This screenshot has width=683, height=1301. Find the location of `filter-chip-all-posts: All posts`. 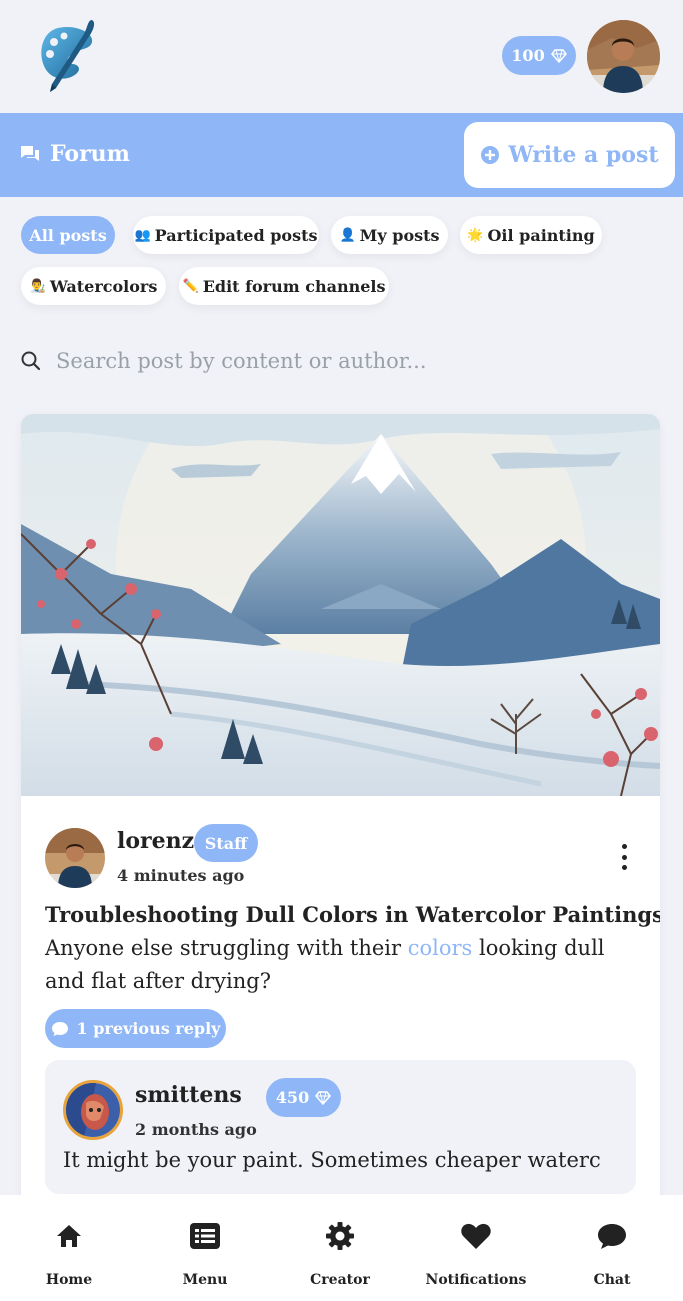

filter-chip-all-posts: All posts is located at coordinates (68, 235).